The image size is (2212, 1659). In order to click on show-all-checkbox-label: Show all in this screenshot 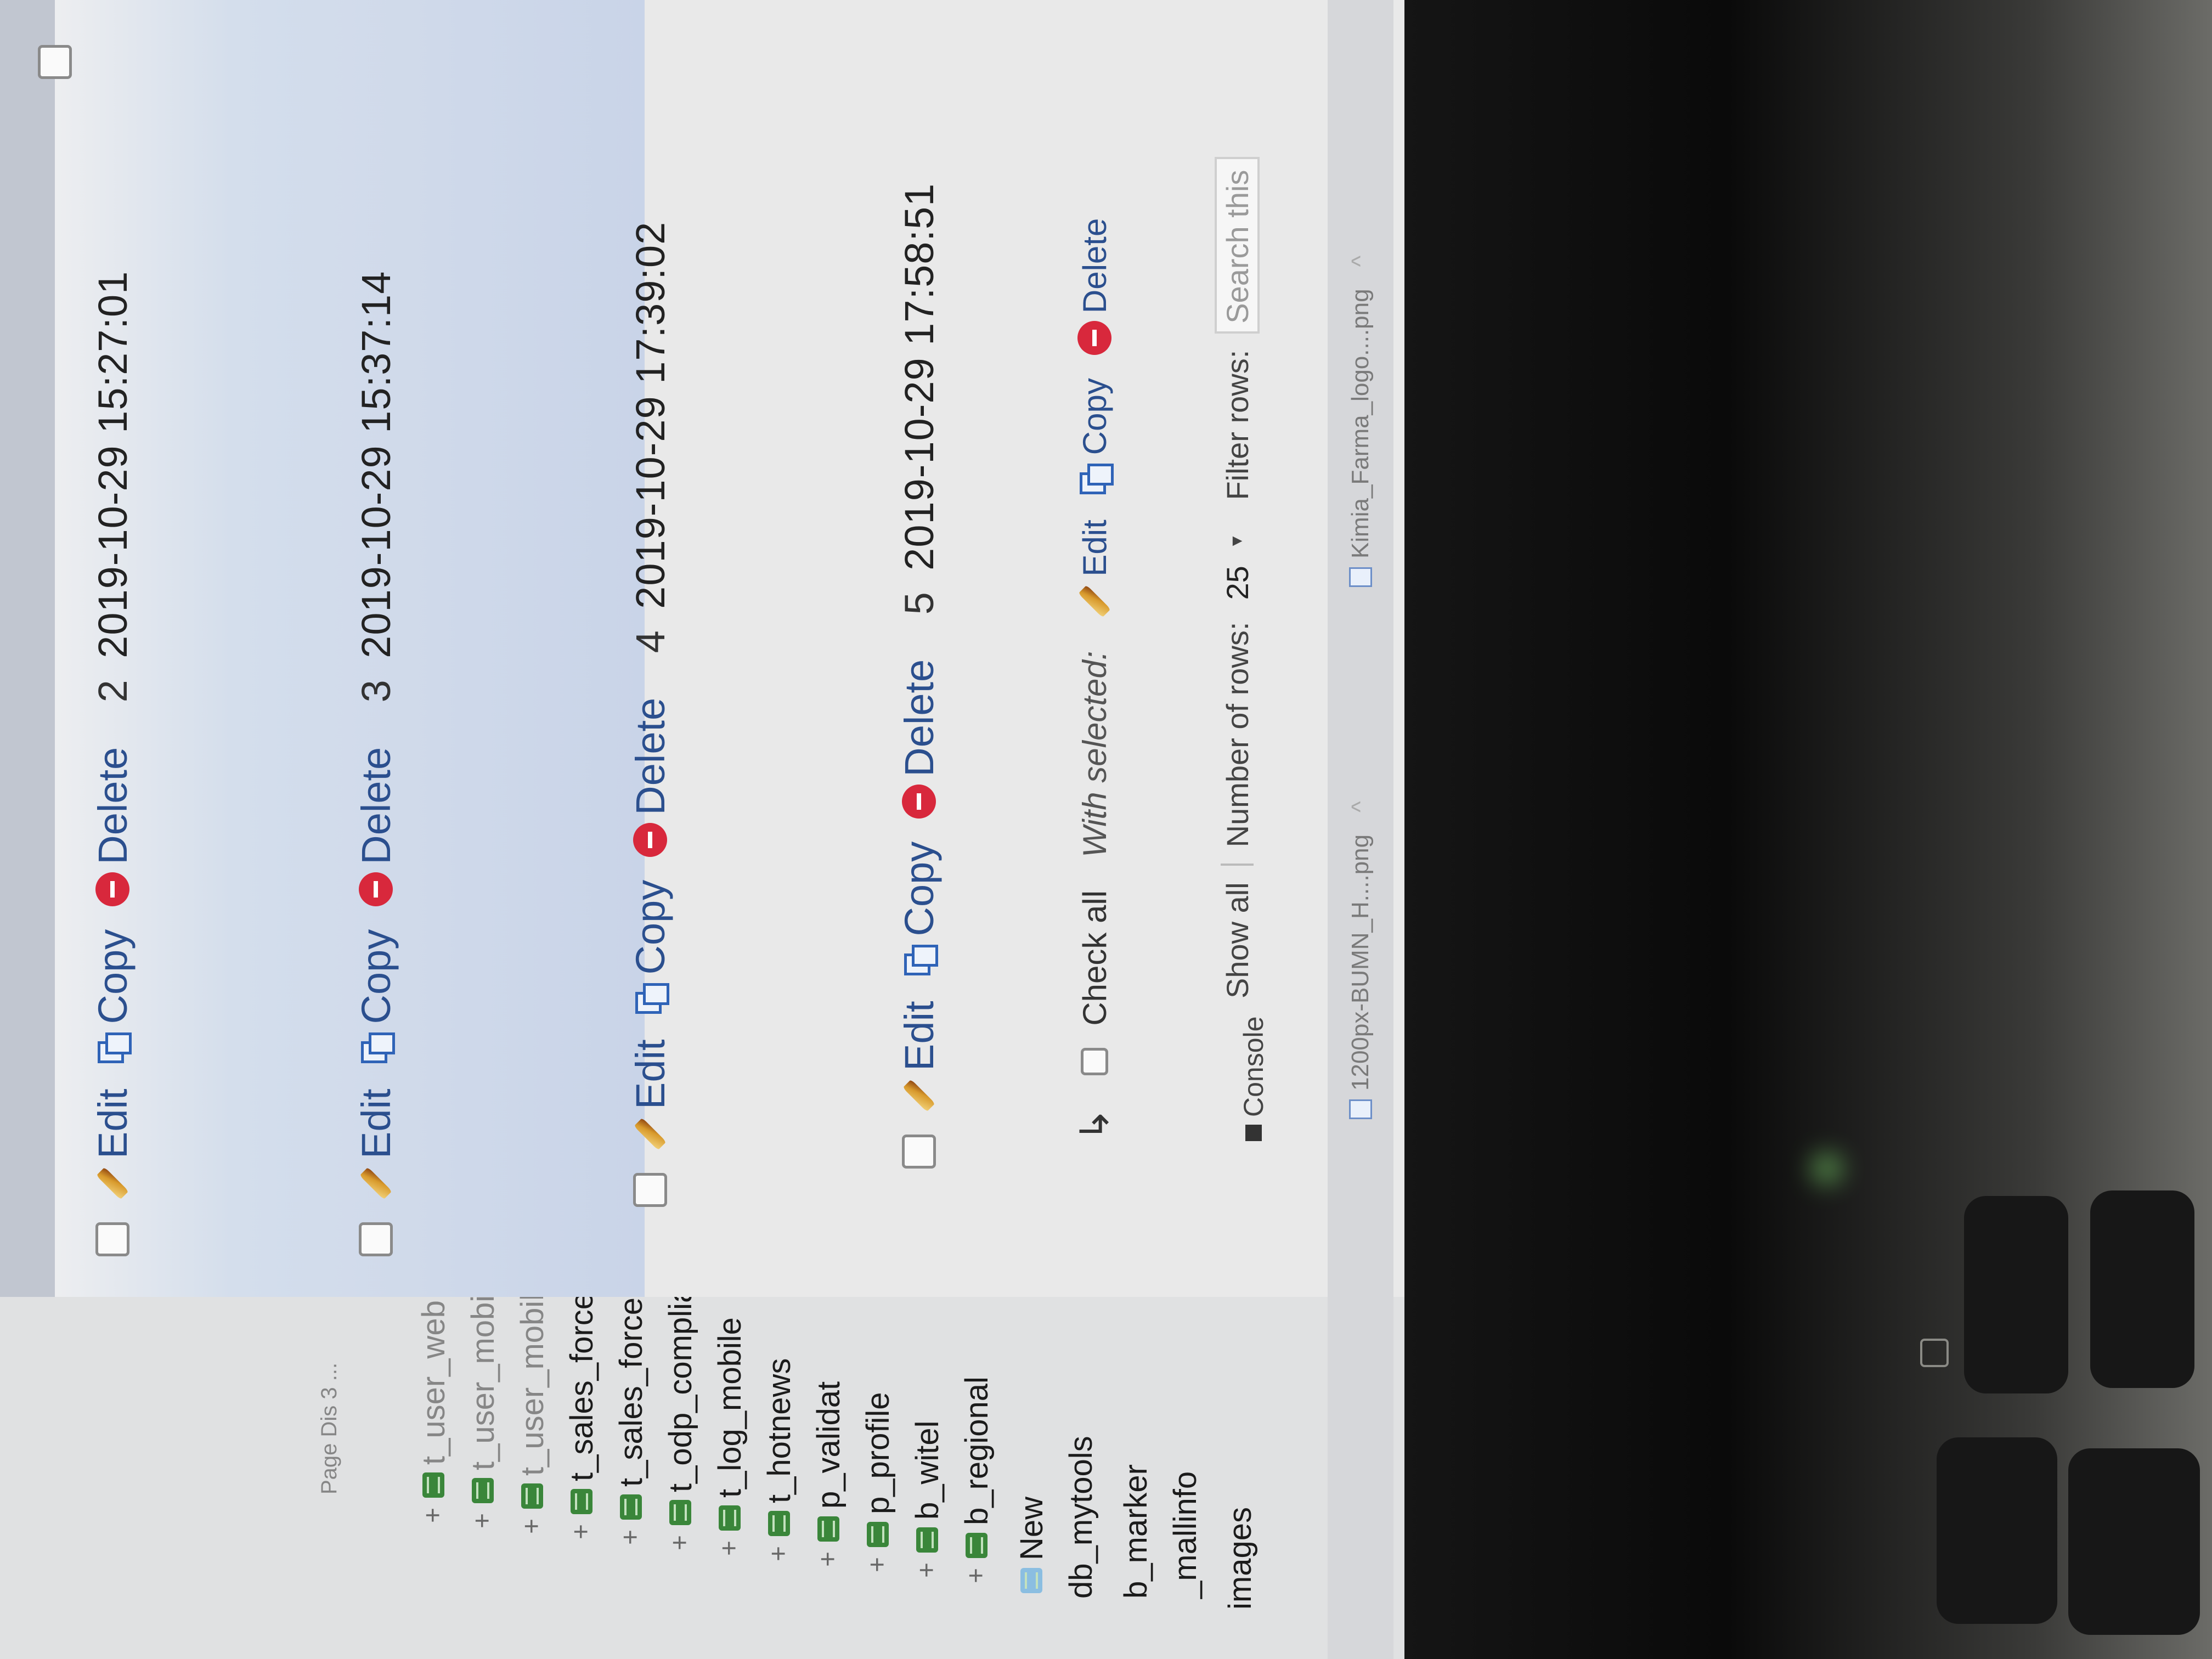, I will do `click(1238, 940)`.